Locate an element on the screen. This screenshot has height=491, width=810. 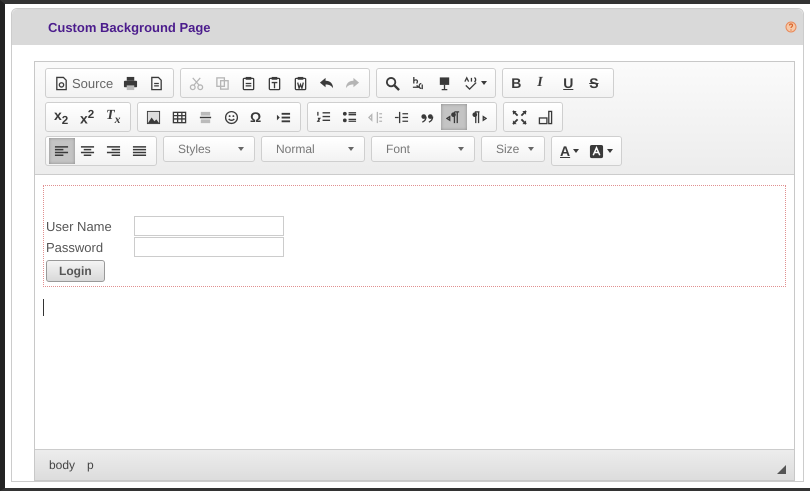
dropdown: Styles is located at coordinates (209, 149).